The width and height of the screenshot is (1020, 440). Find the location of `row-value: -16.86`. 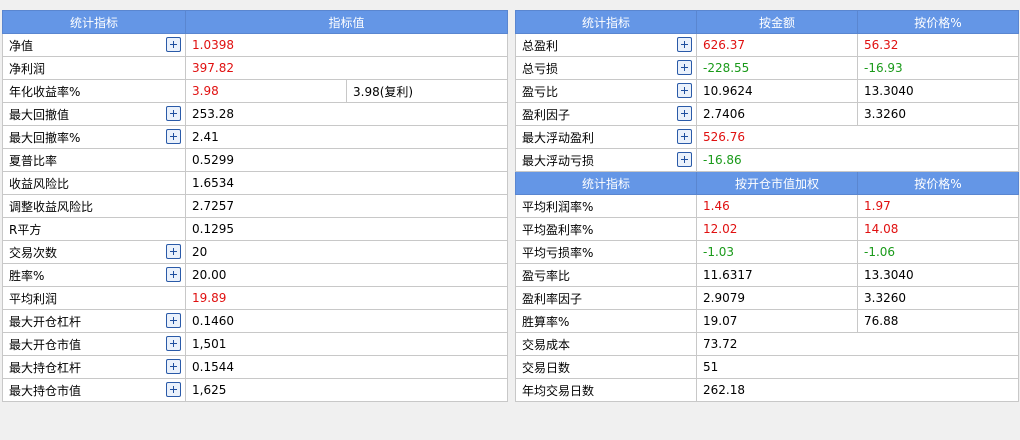

row-value: -16.86 is located at coordinates (857, 160).